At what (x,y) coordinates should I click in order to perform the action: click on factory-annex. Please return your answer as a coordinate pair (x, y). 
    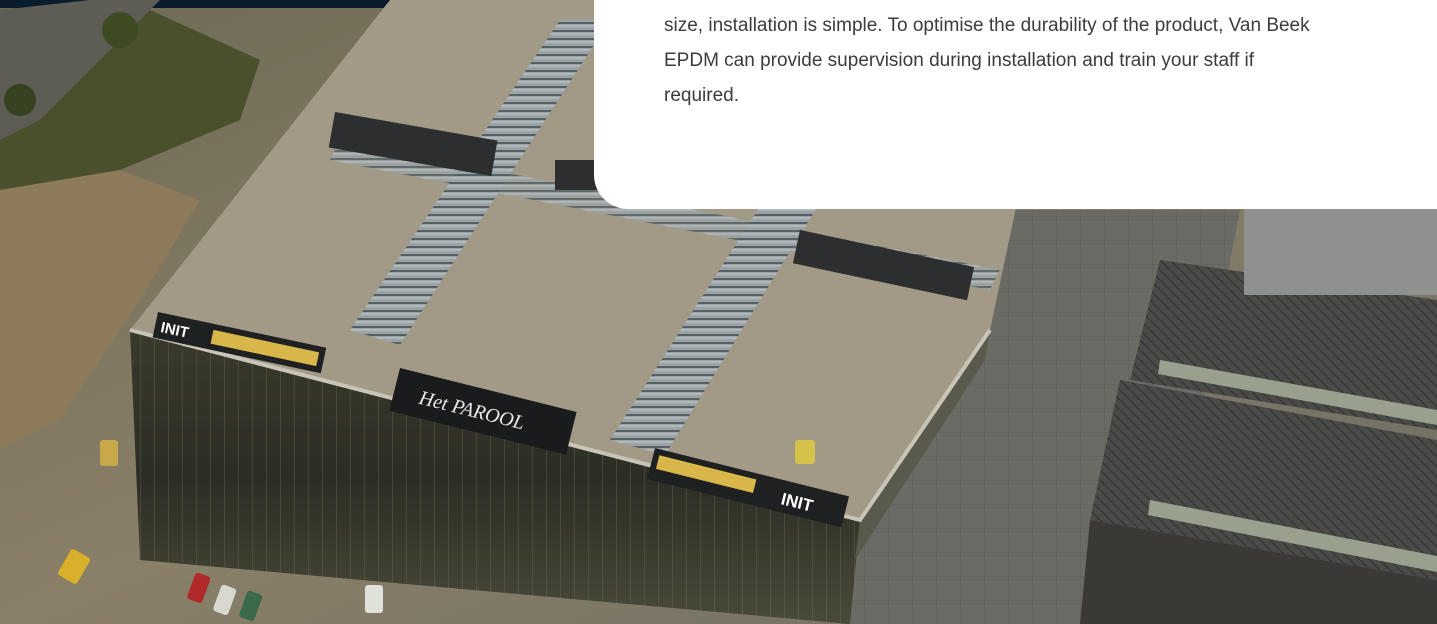
    Looking at the image, I should click on (1340, 250).